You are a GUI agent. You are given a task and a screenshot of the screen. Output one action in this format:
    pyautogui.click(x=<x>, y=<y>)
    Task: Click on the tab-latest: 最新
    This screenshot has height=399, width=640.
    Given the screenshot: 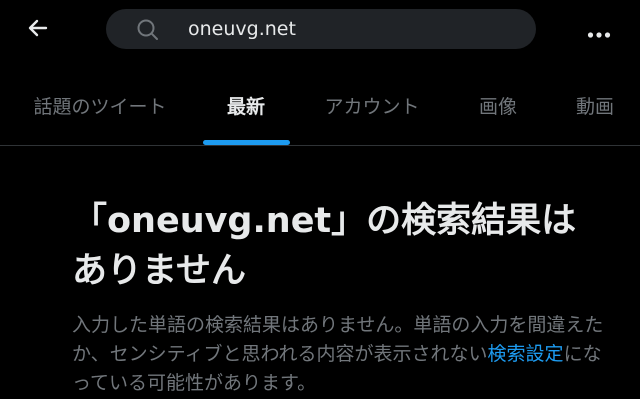 What is the action you would take?
    pyautogui.click(x=246, y=113)
    